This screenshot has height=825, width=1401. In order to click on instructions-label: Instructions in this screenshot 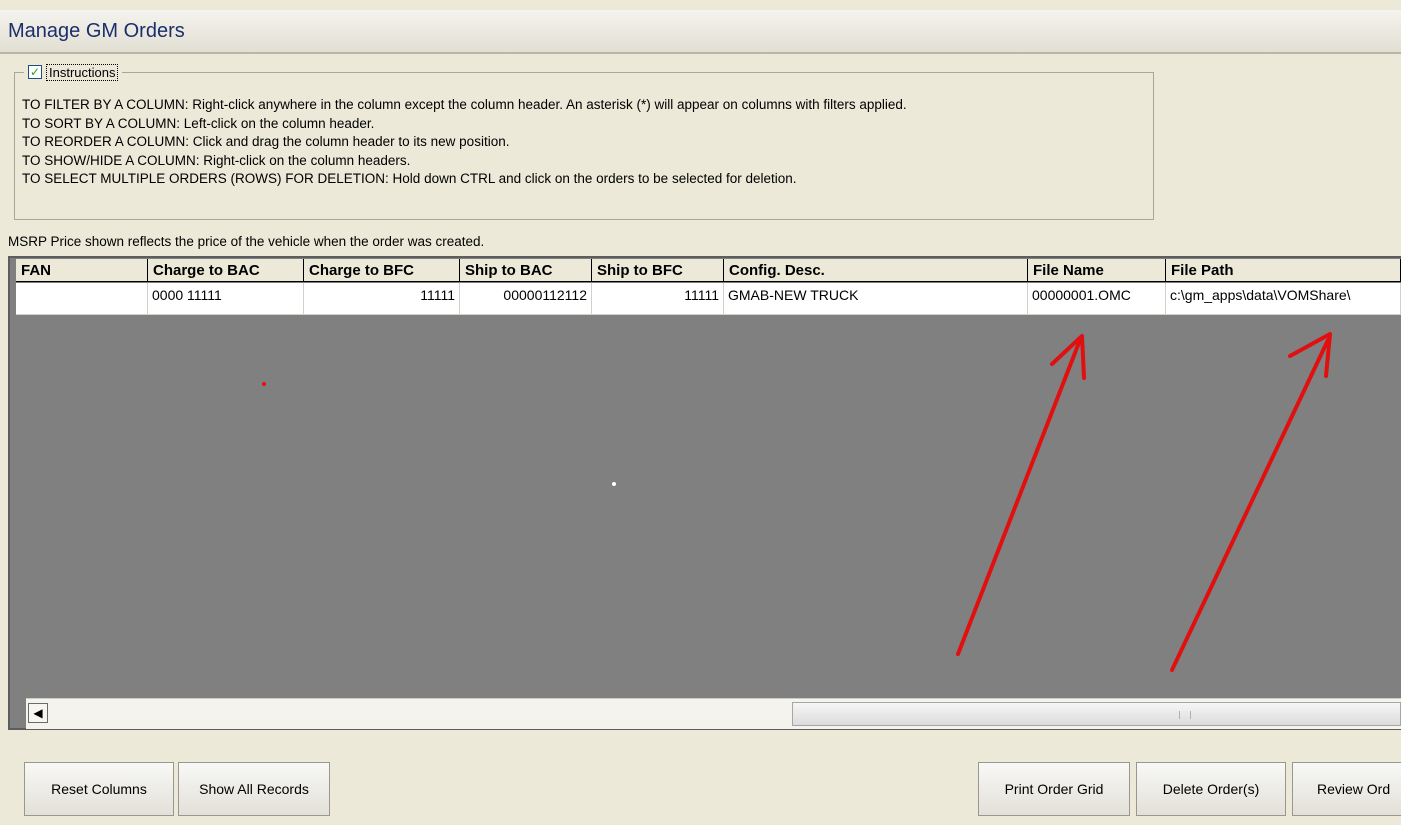, I will do `click(82, 72)`.